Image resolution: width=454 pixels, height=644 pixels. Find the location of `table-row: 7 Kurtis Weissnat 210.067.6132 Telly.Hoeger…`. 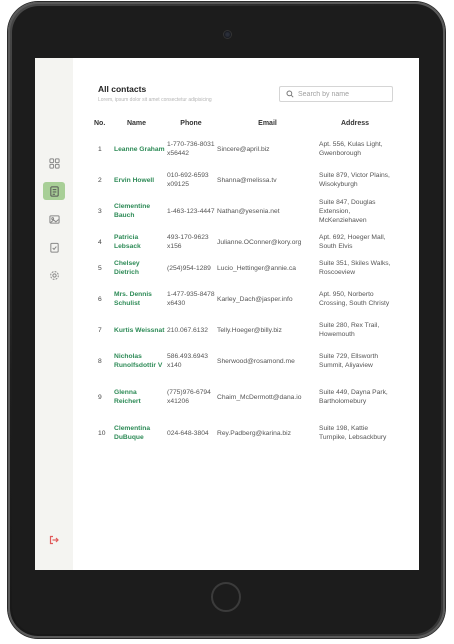

table-row: 7 Kurtis Weissnat 210.067.6132 Telly.Hoeger… is located at coordinates (243, 330).